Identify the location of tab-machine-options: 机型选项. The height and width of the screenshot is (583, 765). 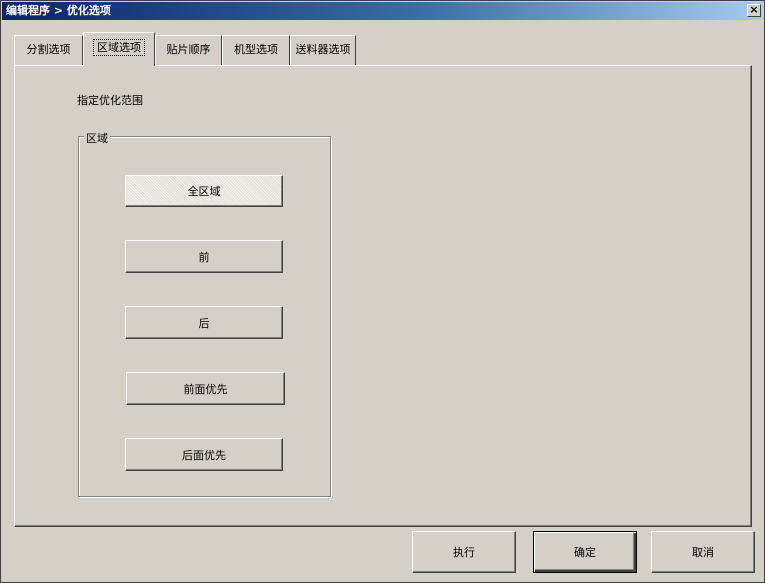
(256, 50).